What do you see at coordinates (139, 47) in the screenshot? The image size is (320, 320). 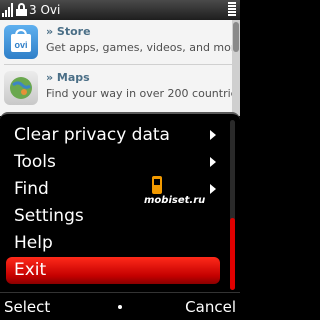 I see `list-item-description: Get apps, games, videos, and more` at bounding box center [139, 47].